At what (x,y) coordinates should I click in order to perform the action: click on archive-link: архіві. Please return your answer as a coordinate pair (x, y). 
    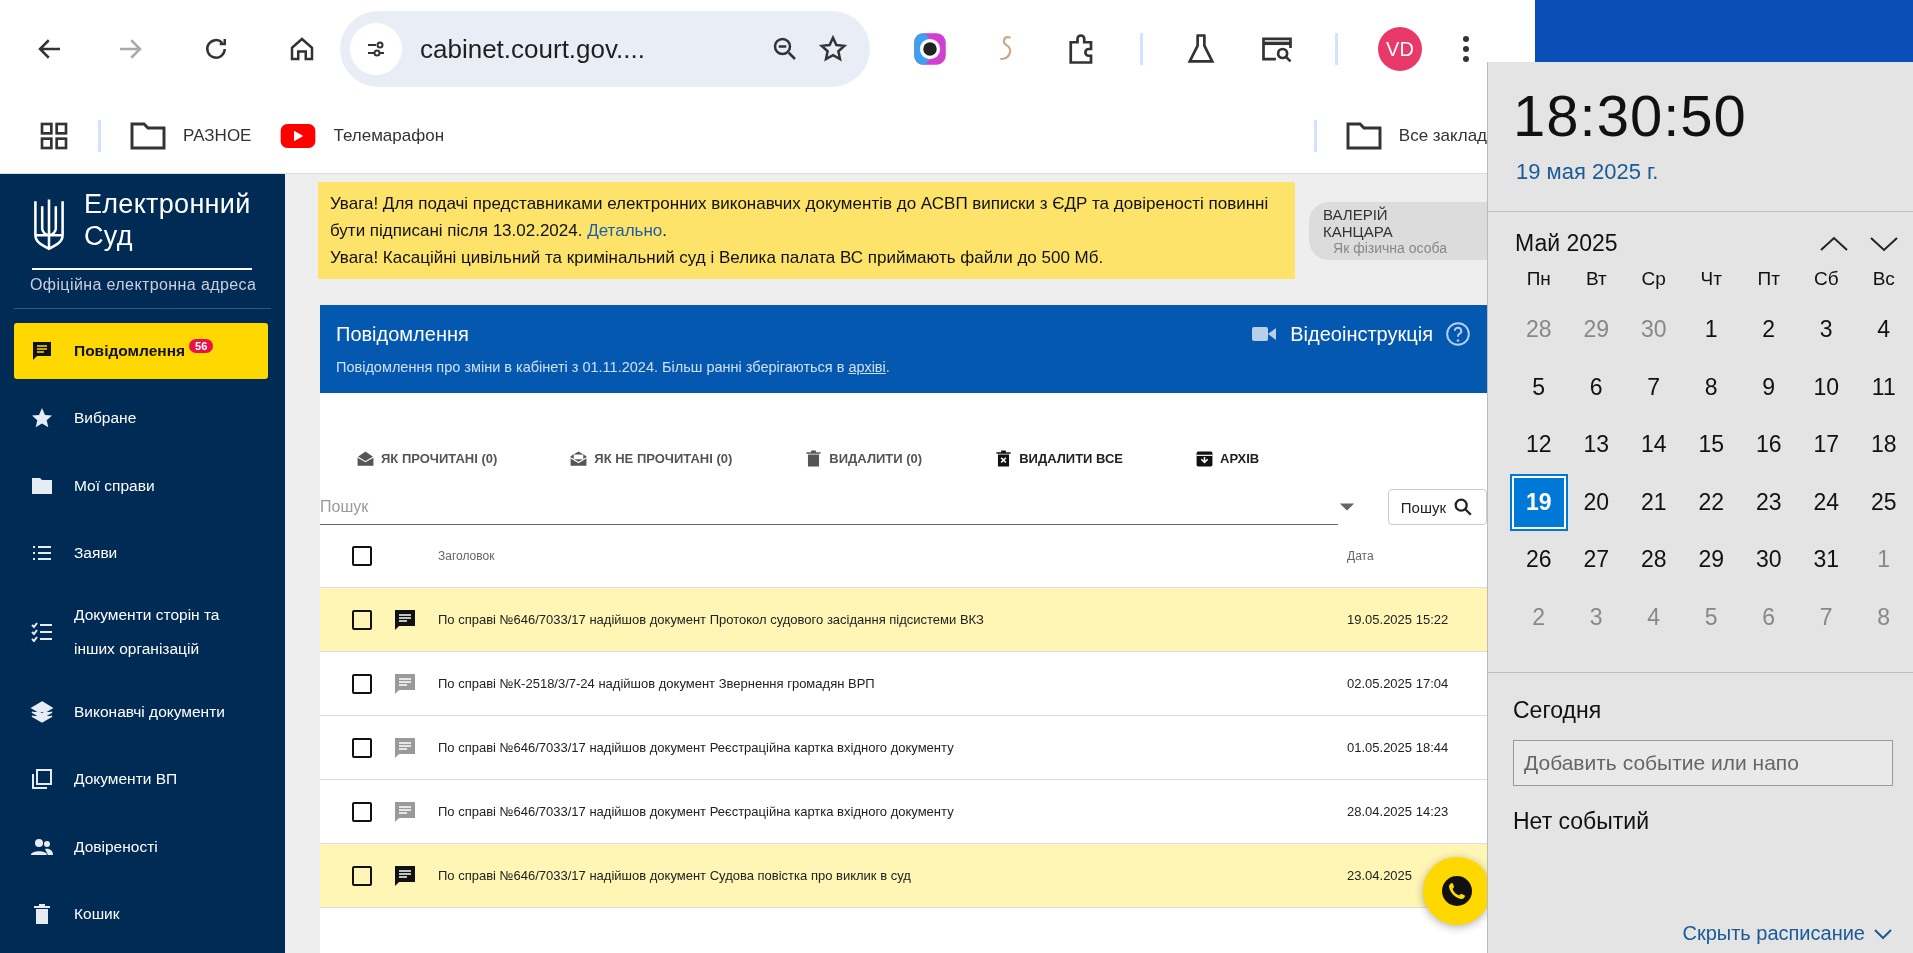
    Looking at the image, I should click on (867, 367).